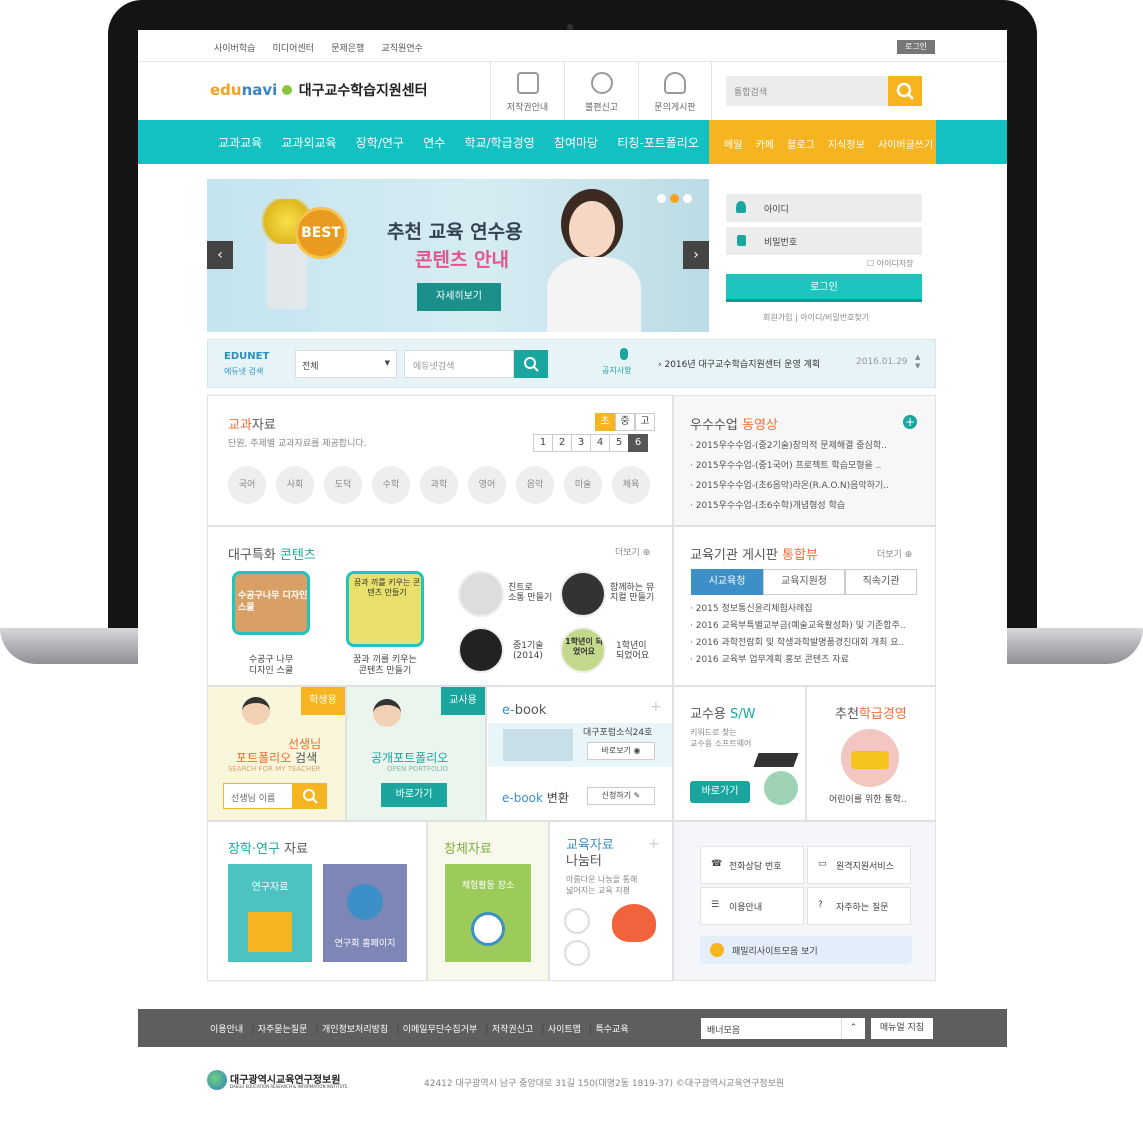 Image resolution: width=1143 pixels, height=1121 pixels. What do you see at coordinates (777, 317) in the screenshot?
I see `join-link: 회원가입` at bounding box center [777, 317].